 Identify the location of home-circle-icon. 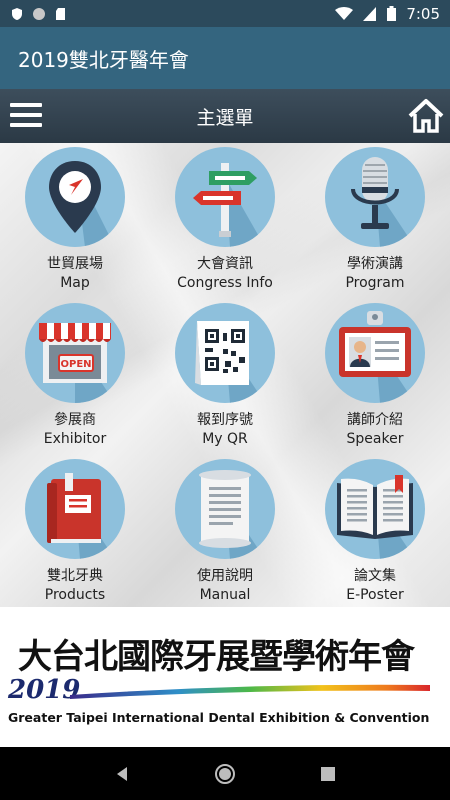
(225, 774).